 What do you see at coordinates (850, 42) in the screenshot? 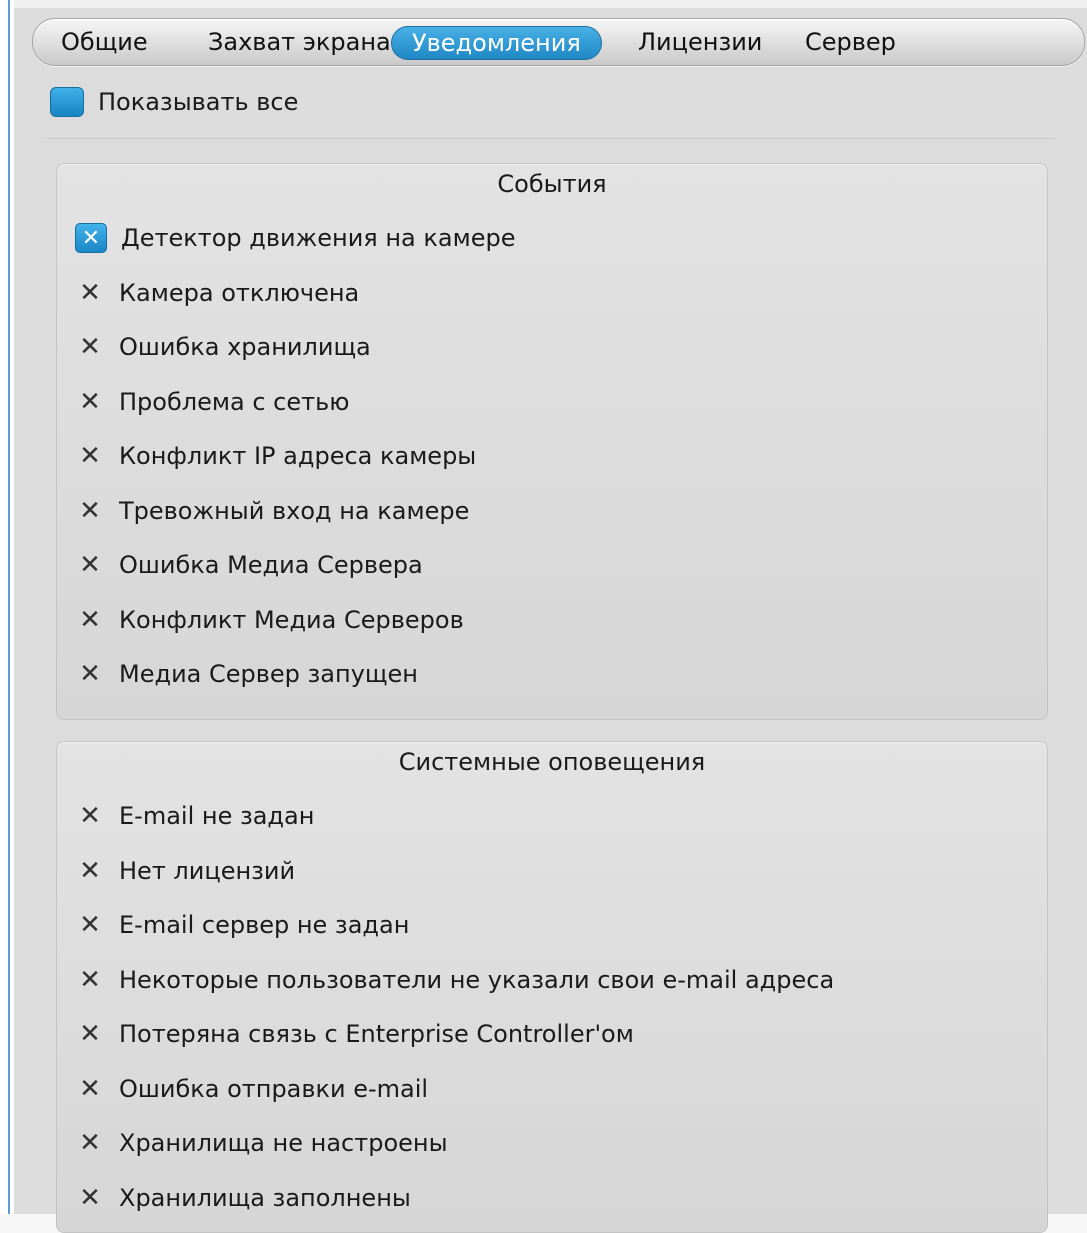
I see `tab-server: Сервер` at bounding box center [850, 42].